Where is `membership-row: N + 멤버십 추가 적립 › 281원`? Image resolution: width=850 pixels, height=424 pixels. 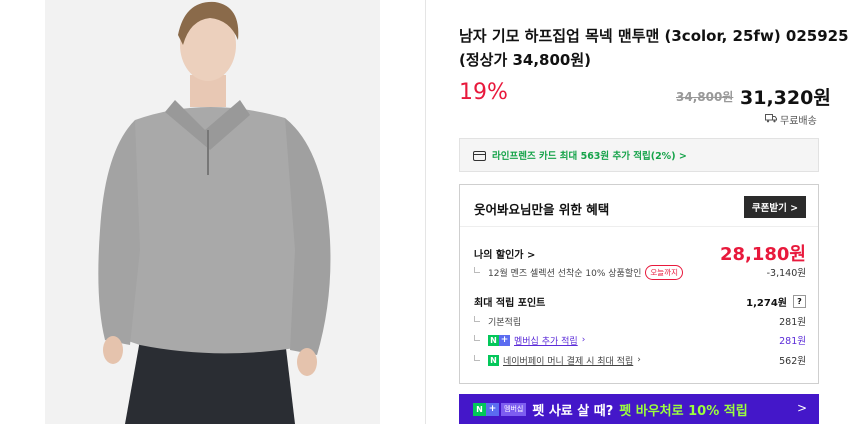
membership-row: N + 멤버십 추가 적립 › 281원 is located at coordinates (640, 340).